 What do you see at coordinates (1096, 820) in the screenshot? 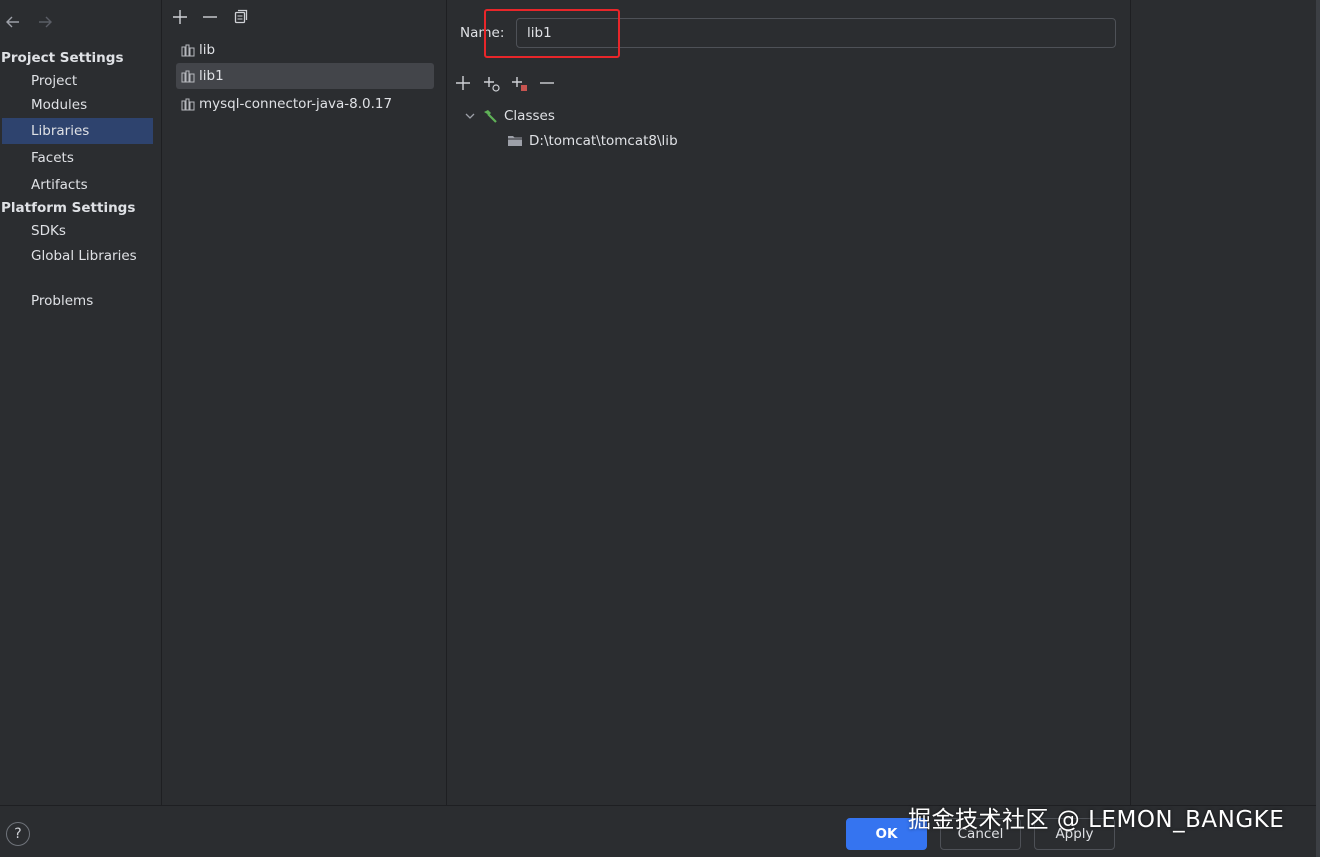
I see `watermark-text: 掘金技术社区 @ LEMON_BANGKE` at bounding box center [1096, 820].